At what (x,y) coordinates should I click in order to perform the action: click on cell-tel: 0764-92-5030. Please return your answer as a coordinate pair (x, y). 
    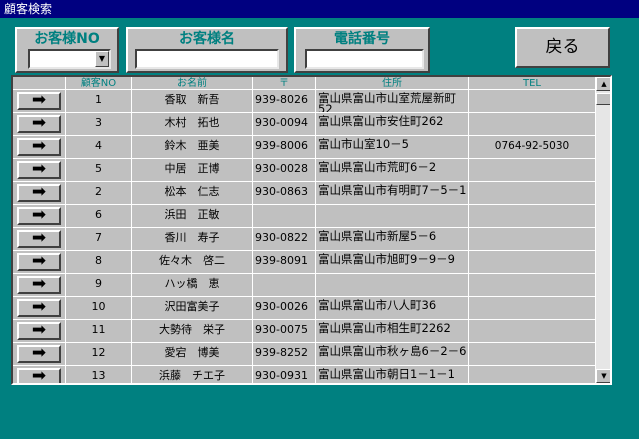
    Looking at the image, I should click on (532, 147).